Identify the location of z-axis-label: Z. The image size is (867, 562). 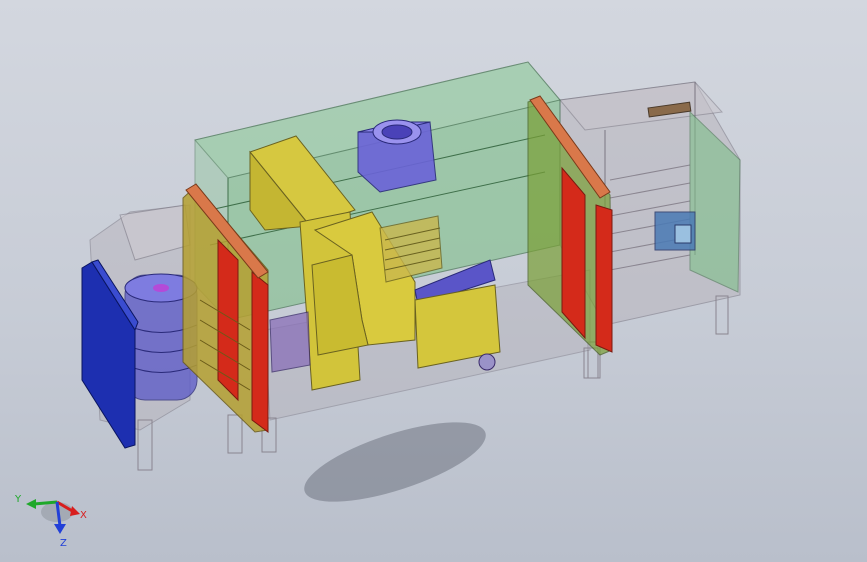
(63, 543).